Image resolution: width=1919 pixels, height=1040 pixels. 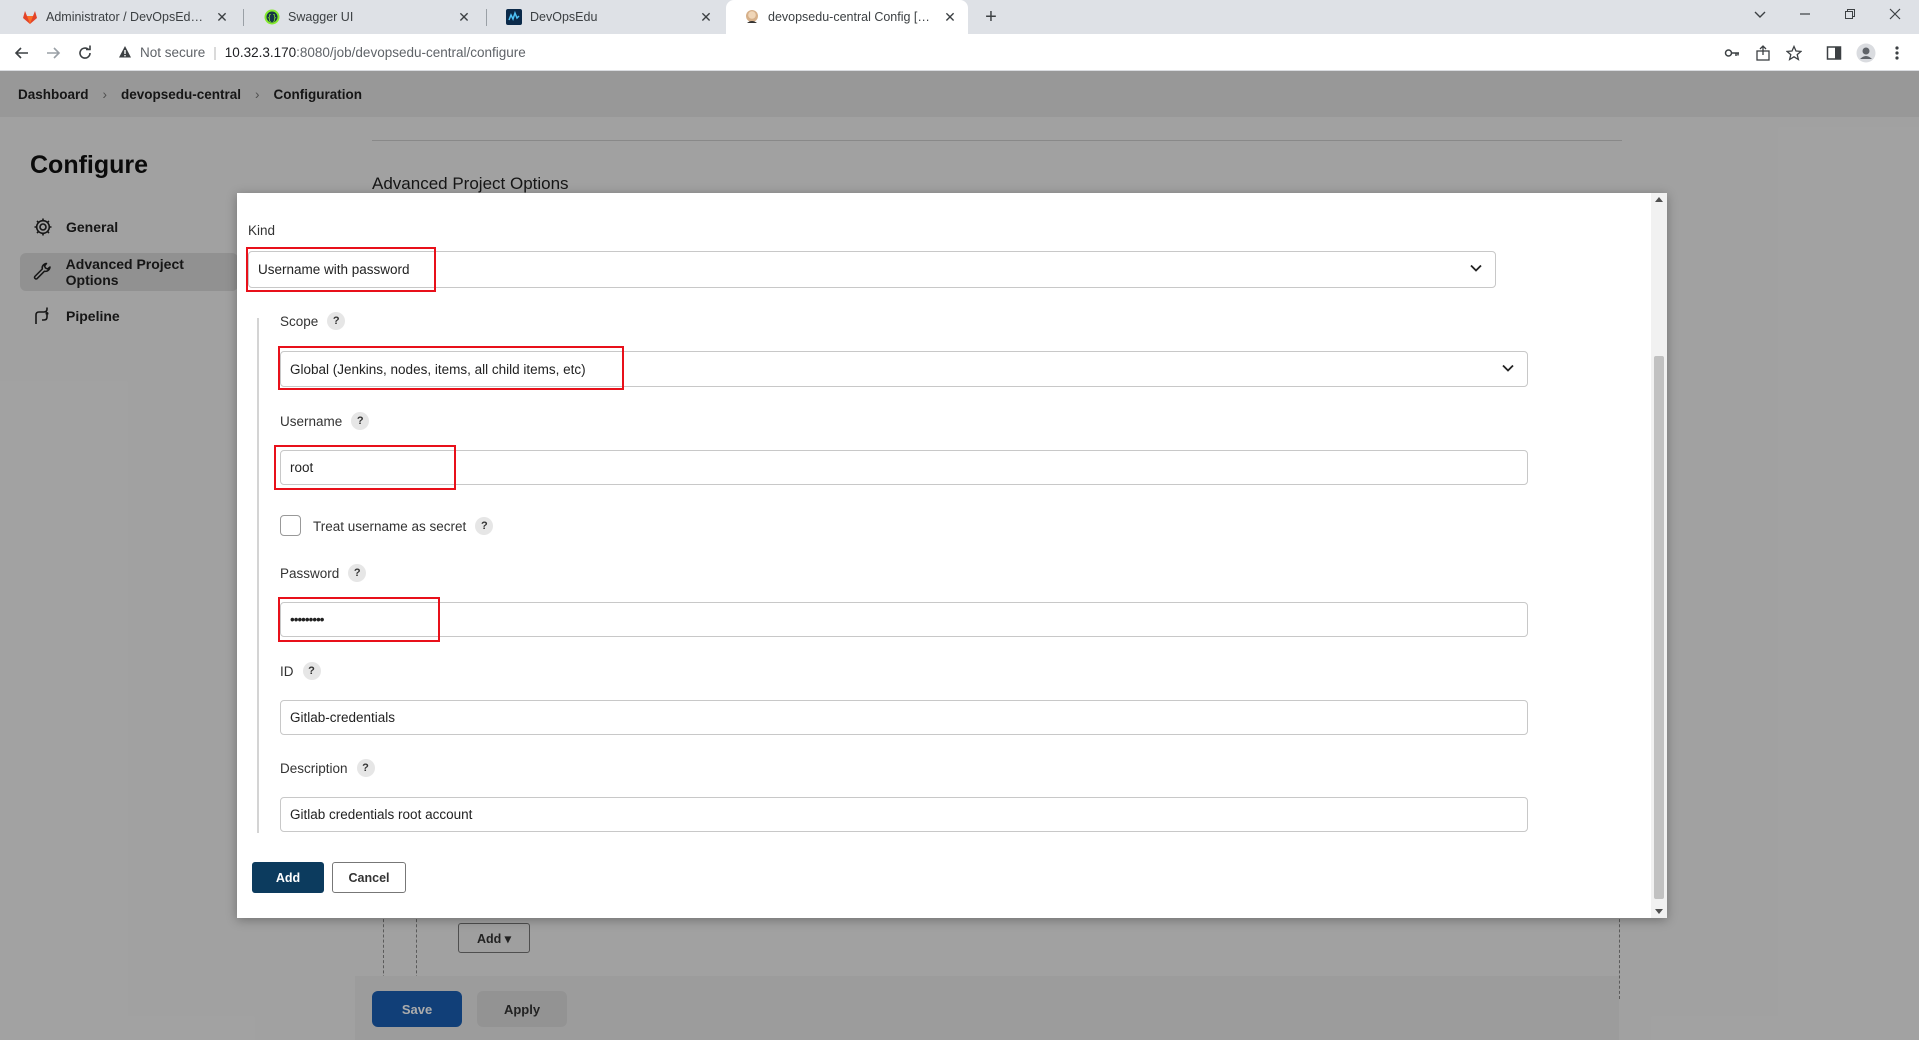 I want to click on devopsedu-icon, so click(x=514, y=17).